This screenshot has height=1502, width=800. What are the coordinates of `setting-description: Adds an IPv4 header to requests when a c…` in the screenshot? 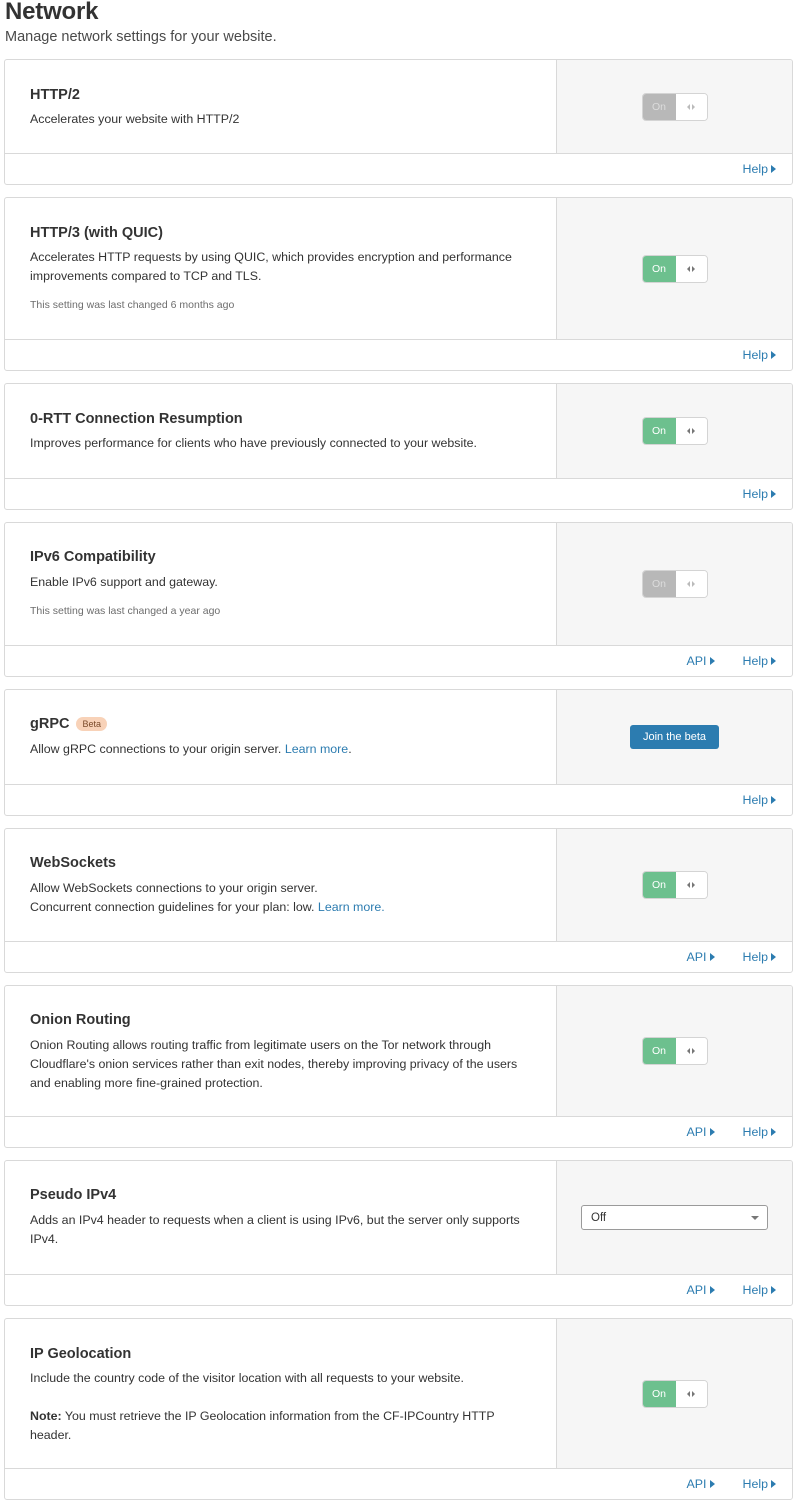 It's located at (275, 1229).